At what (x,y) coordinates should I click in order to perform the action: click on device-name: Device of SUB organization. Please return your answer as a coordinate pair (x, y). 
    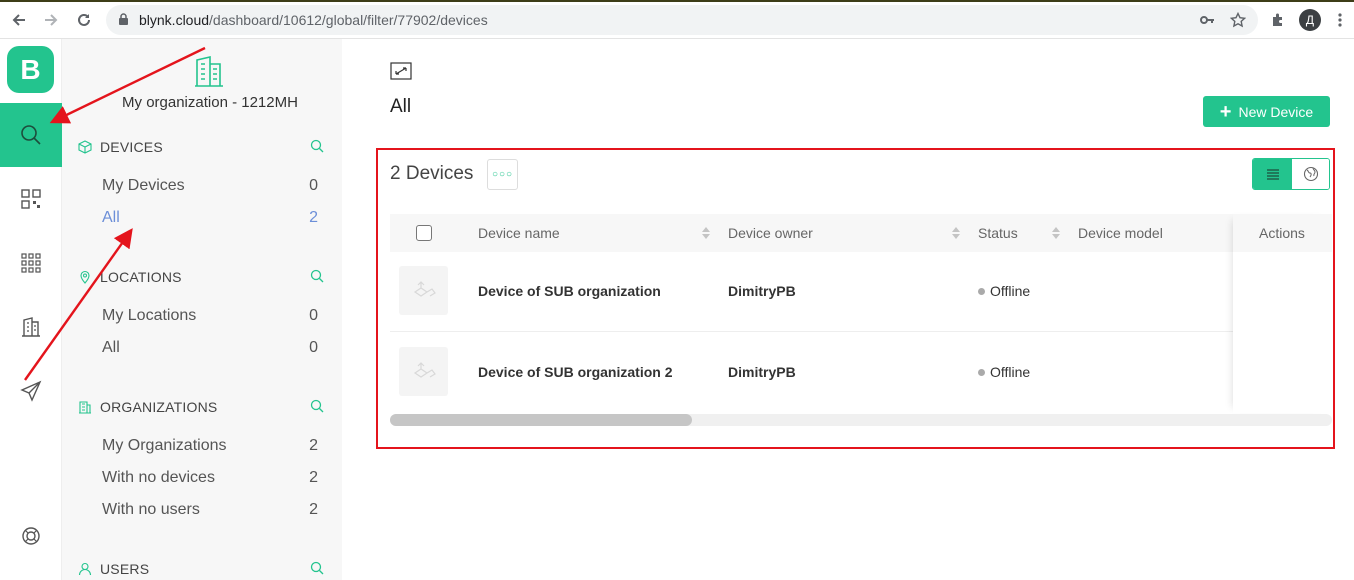
    Looking at the image, I should click on (569, 291).